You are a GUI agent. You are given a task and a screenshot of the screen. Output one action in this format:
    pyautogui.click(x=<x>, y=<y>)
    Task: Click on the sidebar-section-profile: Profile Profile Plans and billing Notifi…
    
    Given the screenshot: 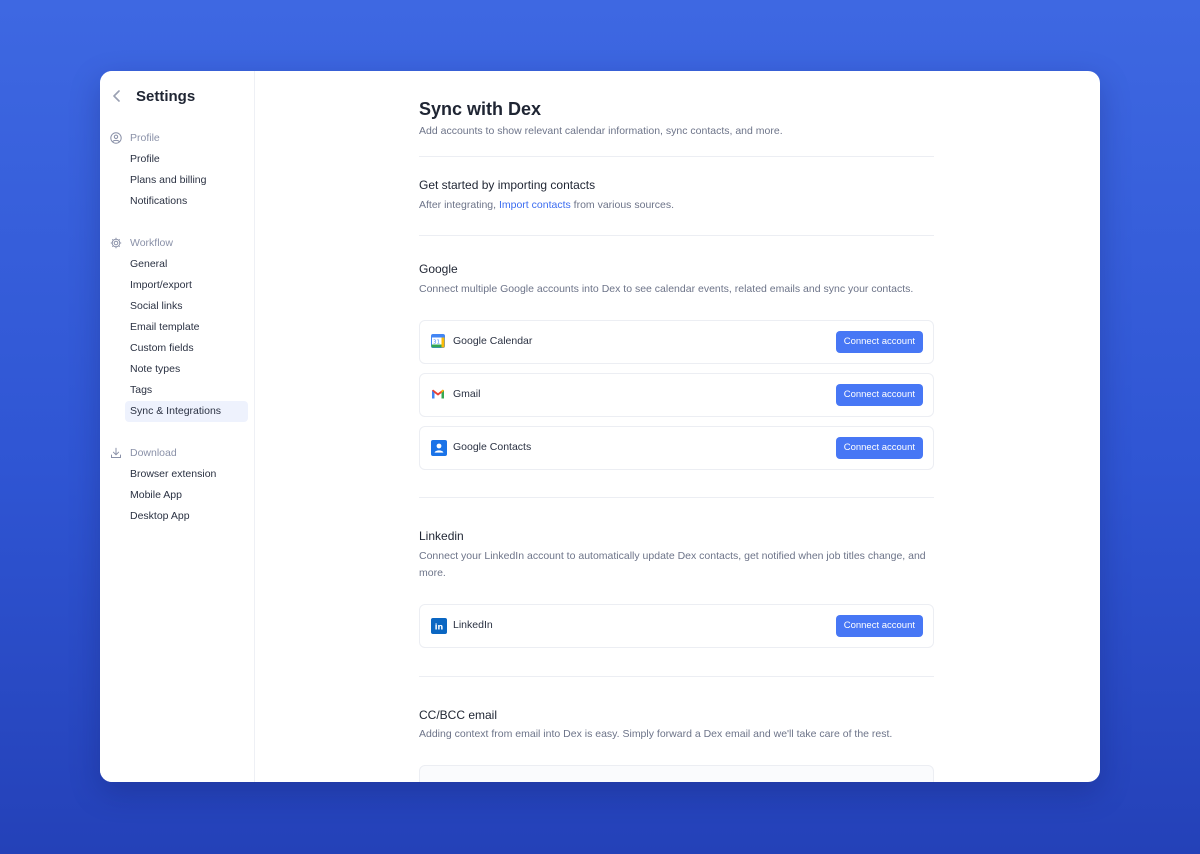 What is the action you would take?
    pyautogui.click(x=179, y=171)
    